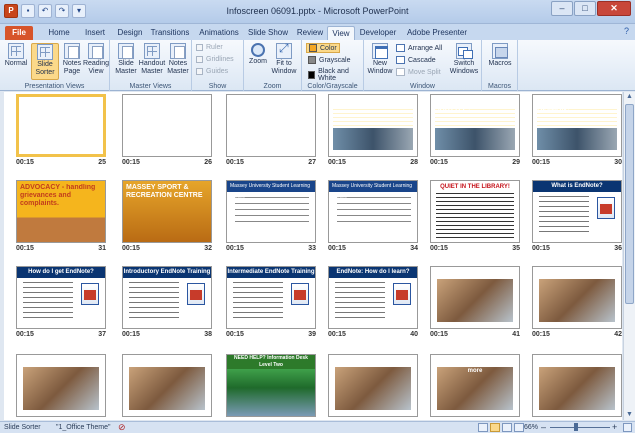 Image resolution: width=635 pixels, height=433 pixels. Describe the element at coordinates (627, 427) in the screenshot. I see `fit-slide-icon` at that location.